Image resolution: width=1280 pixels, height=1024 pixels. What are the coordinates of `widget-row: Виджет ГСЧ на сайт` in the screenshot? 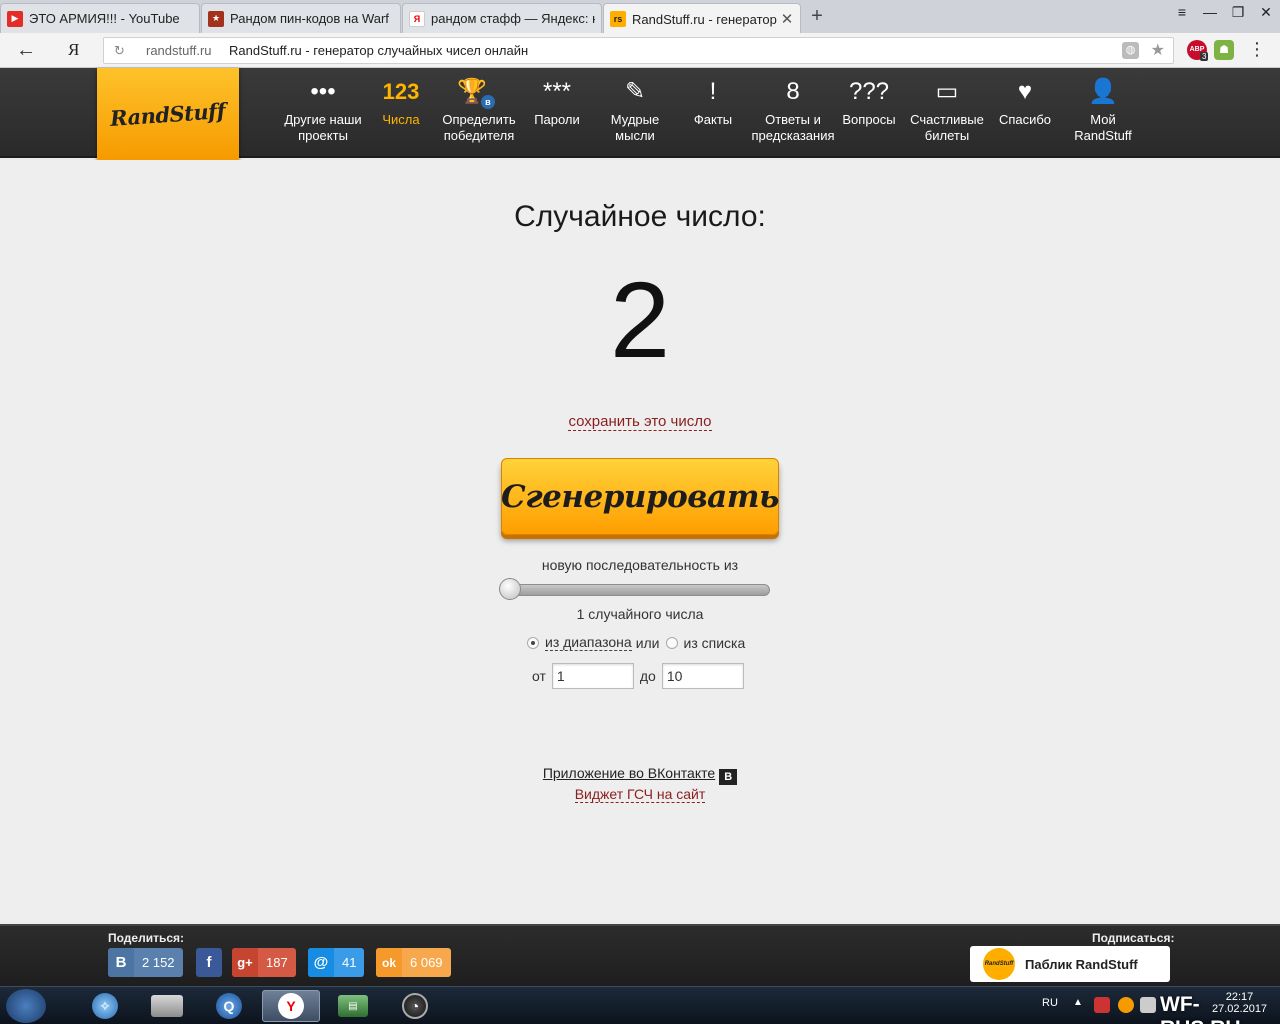 It's located at (640, 794).